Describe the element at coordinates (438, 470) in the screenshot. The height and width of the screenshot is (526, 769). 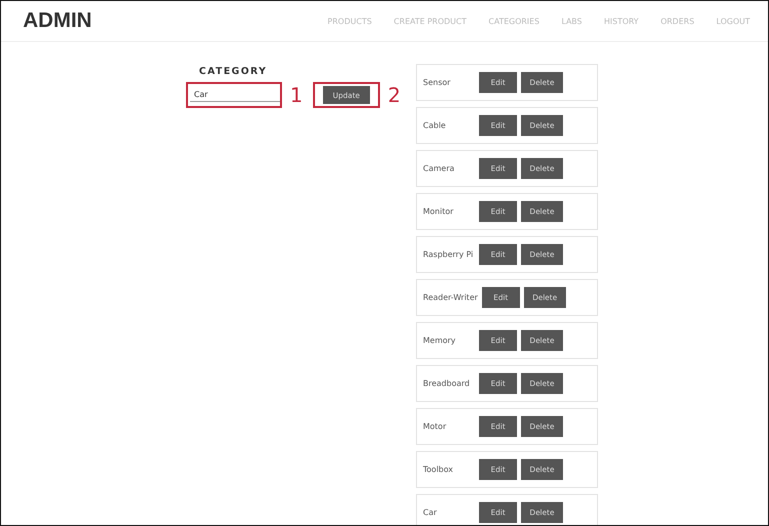
I see `category-name: Toolbox` at that location.